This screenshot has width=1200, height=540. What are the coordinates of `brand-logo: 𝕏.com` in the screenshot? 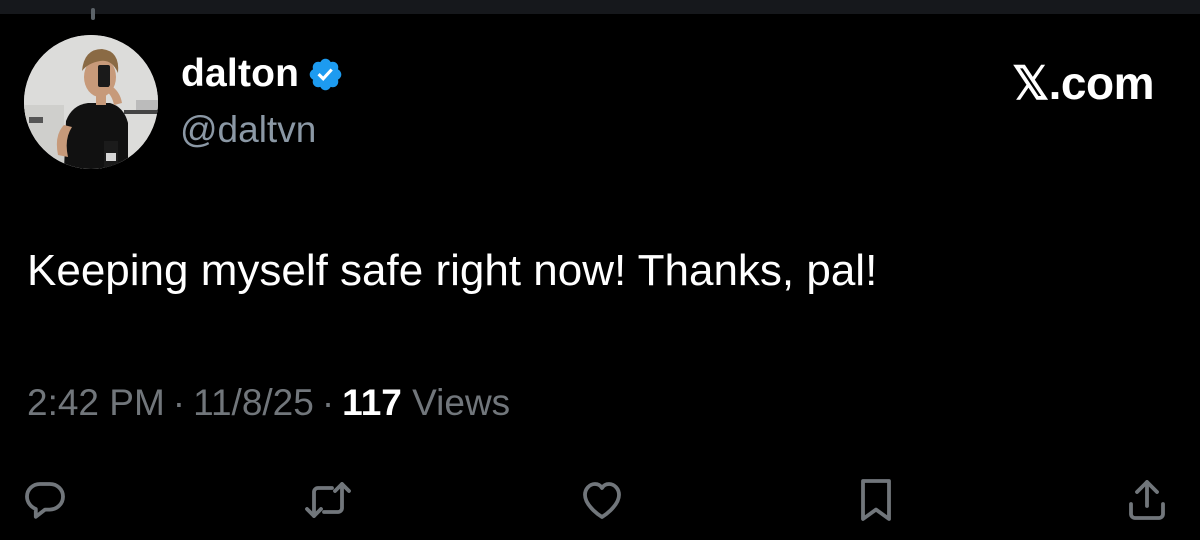 It's located at (1083, 83).